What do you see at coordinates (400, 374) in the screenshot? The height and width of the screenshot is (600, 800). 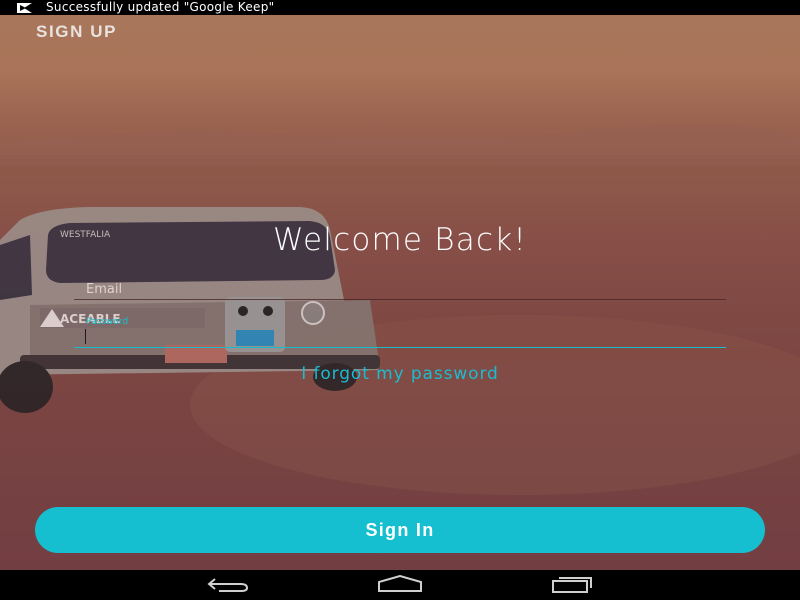 I see `forgot-password-link: I forgot my password` at bounding box center [400, 374].